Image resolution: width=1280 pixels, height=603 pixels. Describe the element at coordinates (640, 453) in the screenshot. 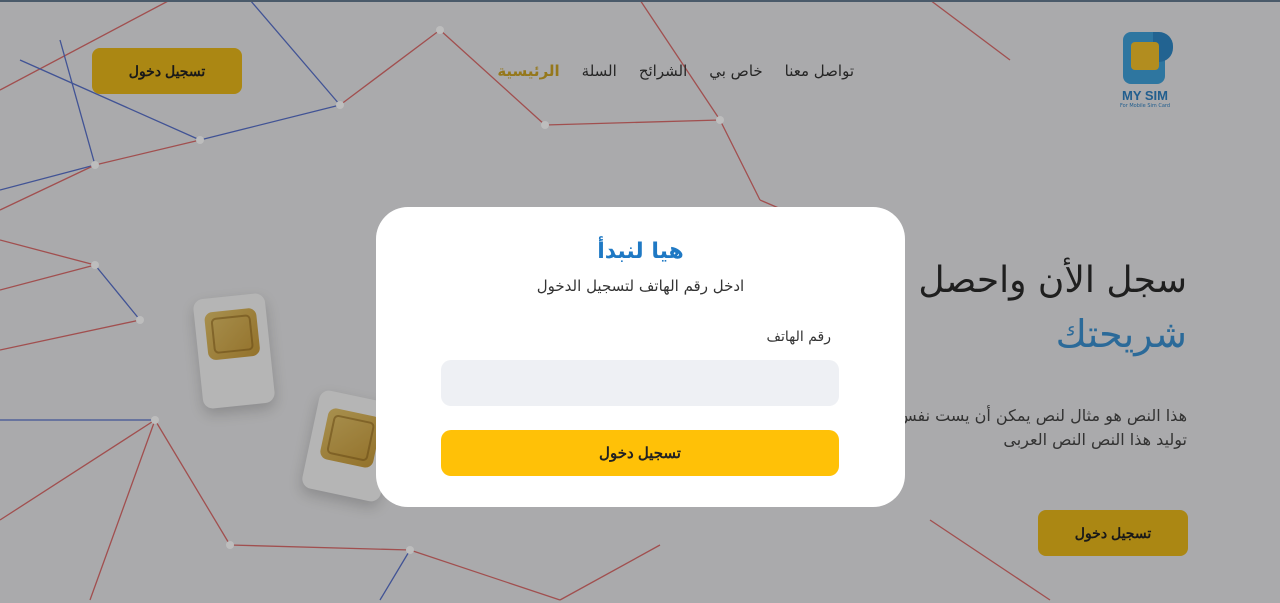

I see `login-submit-button: تسجيل دخول` at that location.